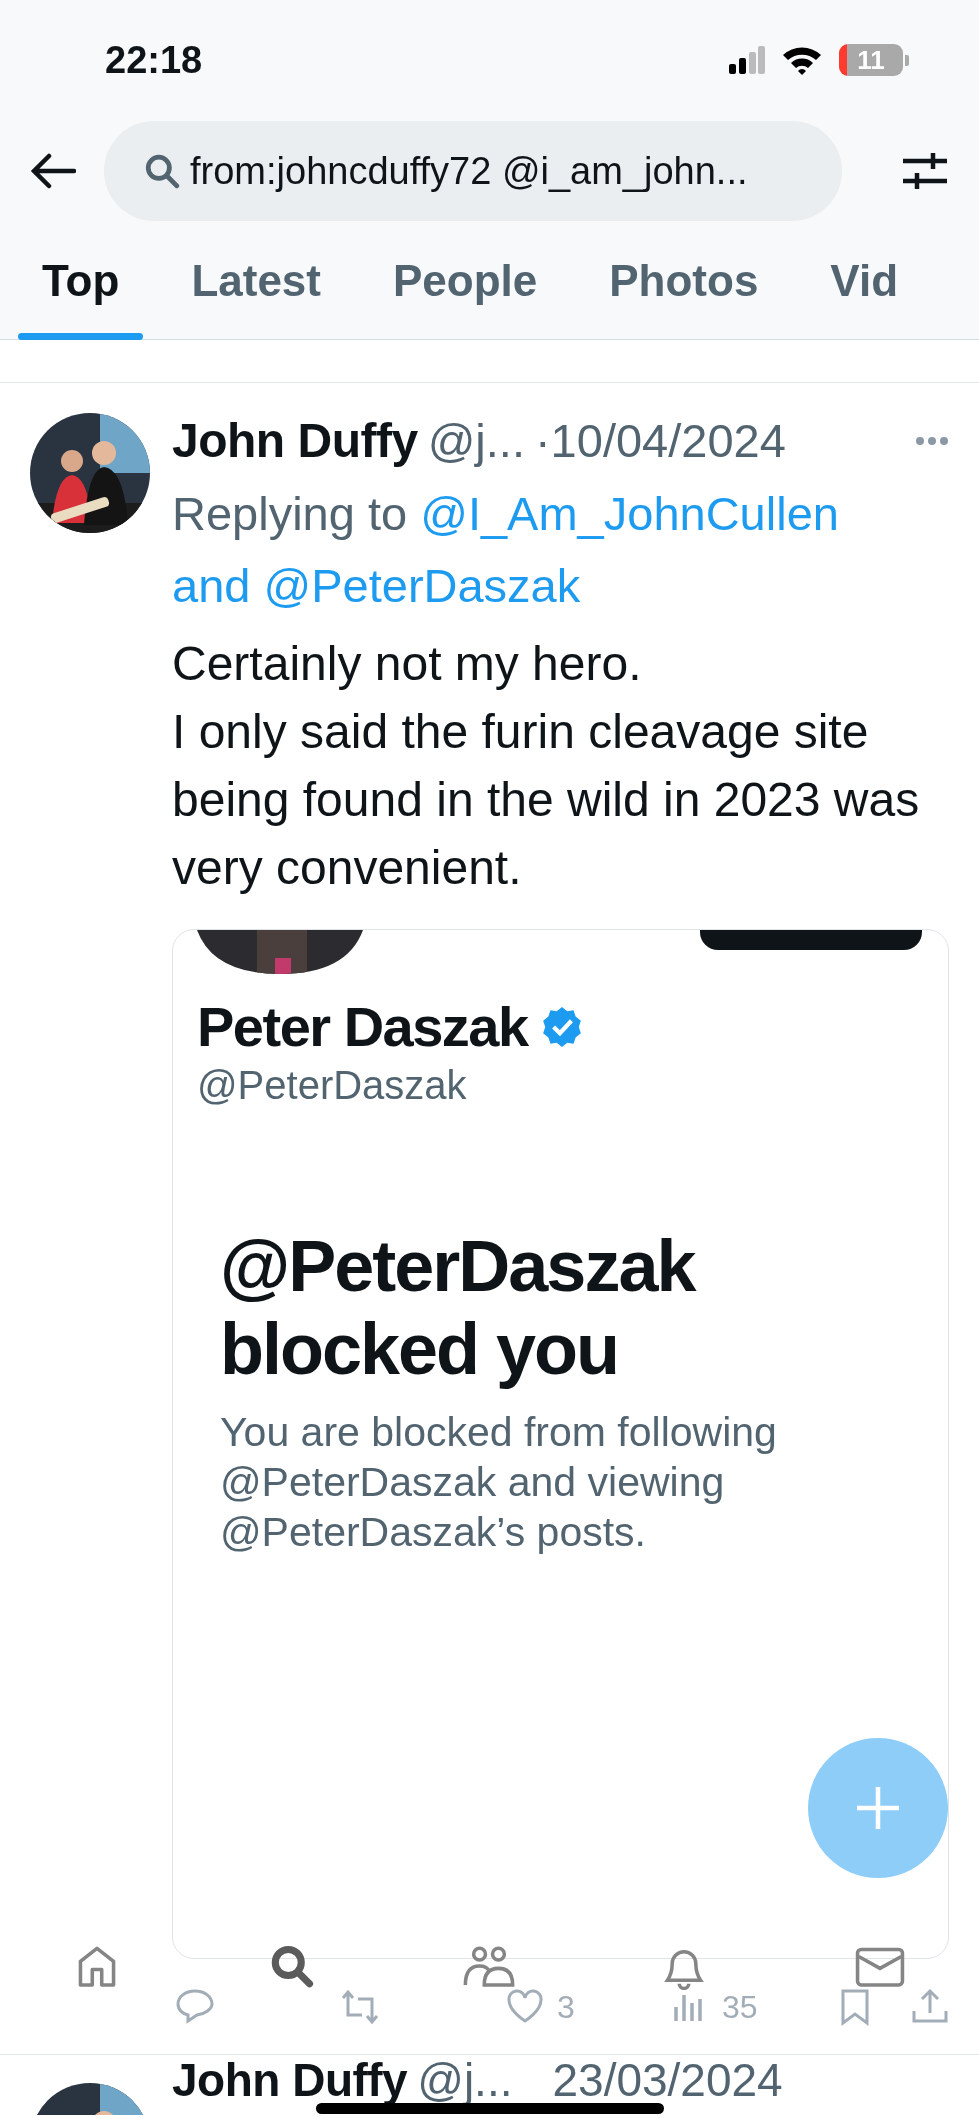 This screenshot has width=979, height=2118. Describe the element at coordinates (864, 281) in the screenshot. I see `tab: Vid` at that location.